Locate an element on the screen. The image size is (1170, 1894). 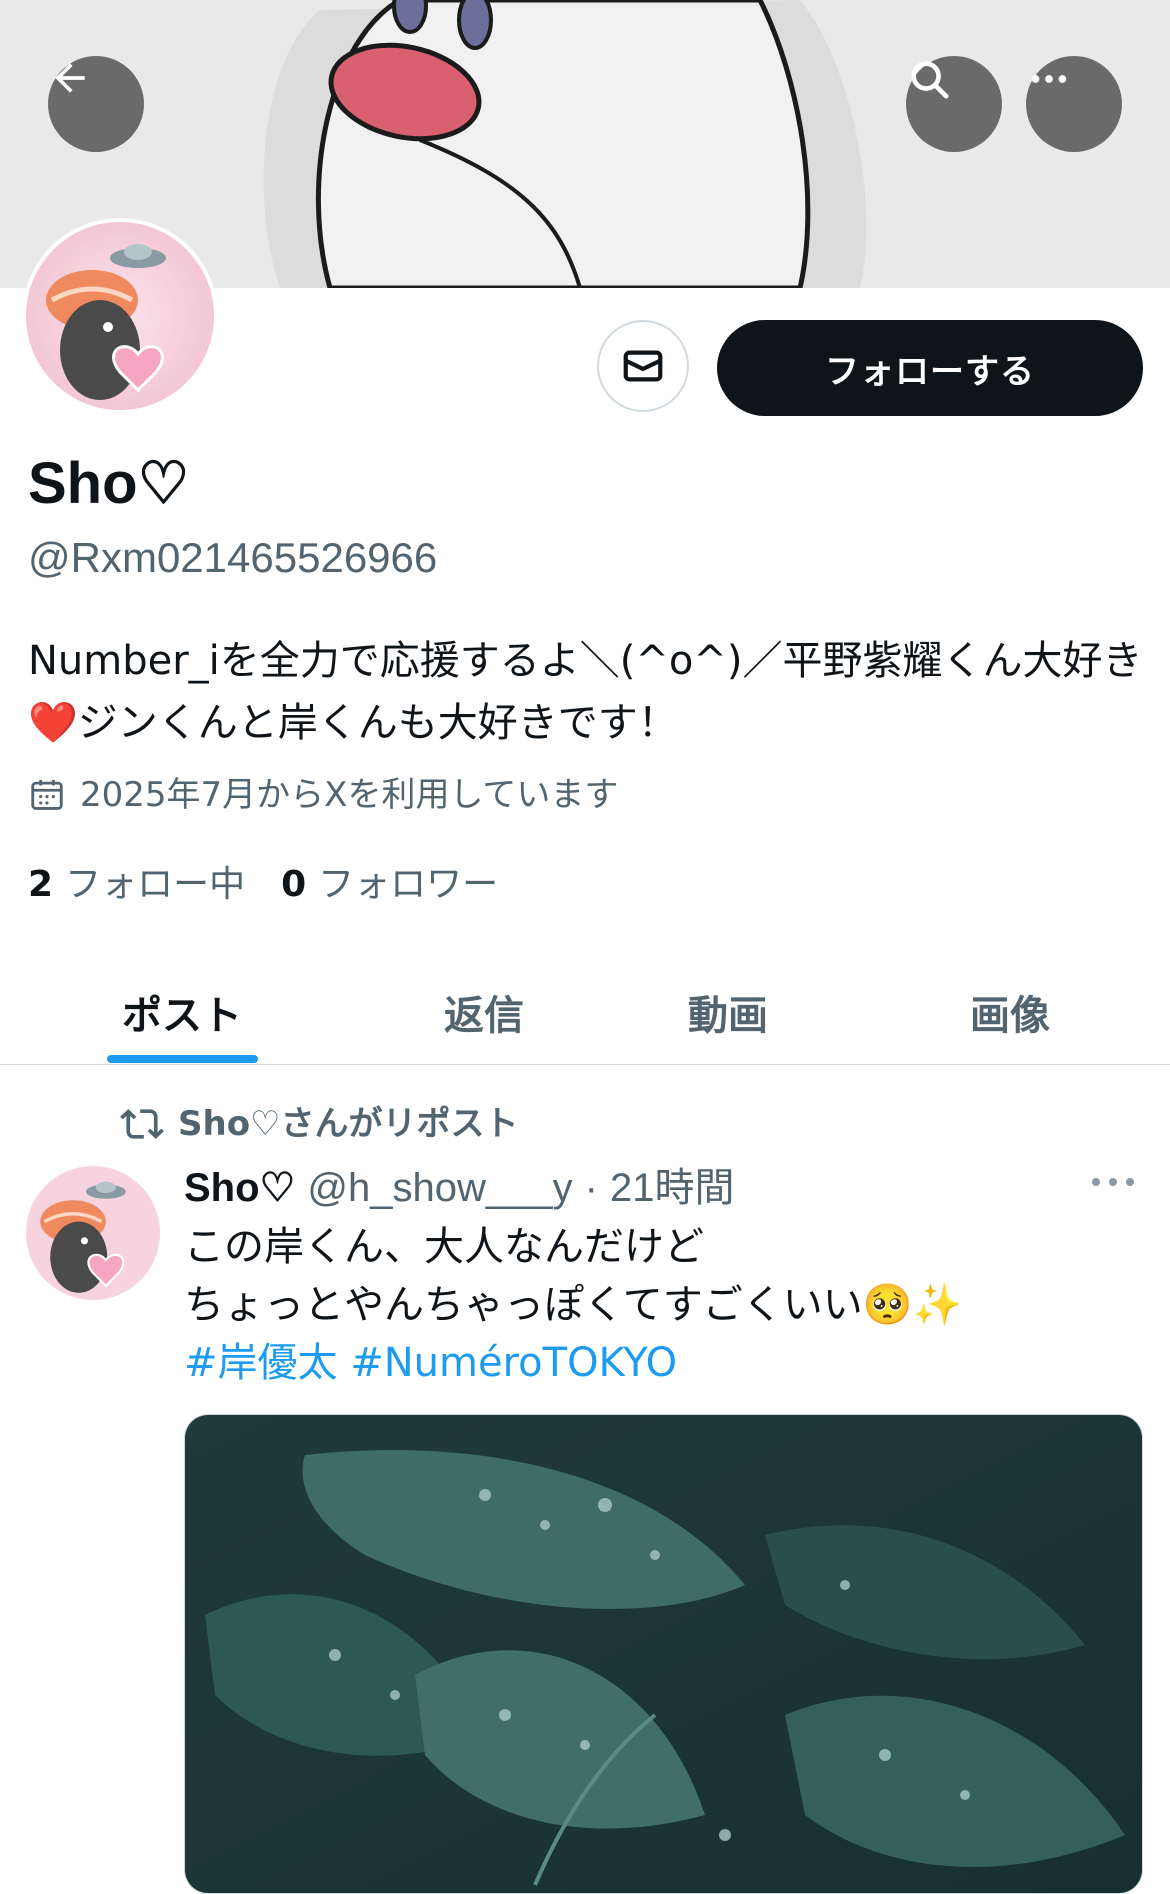
post-more-button is located at coordinates (1113, 1184).